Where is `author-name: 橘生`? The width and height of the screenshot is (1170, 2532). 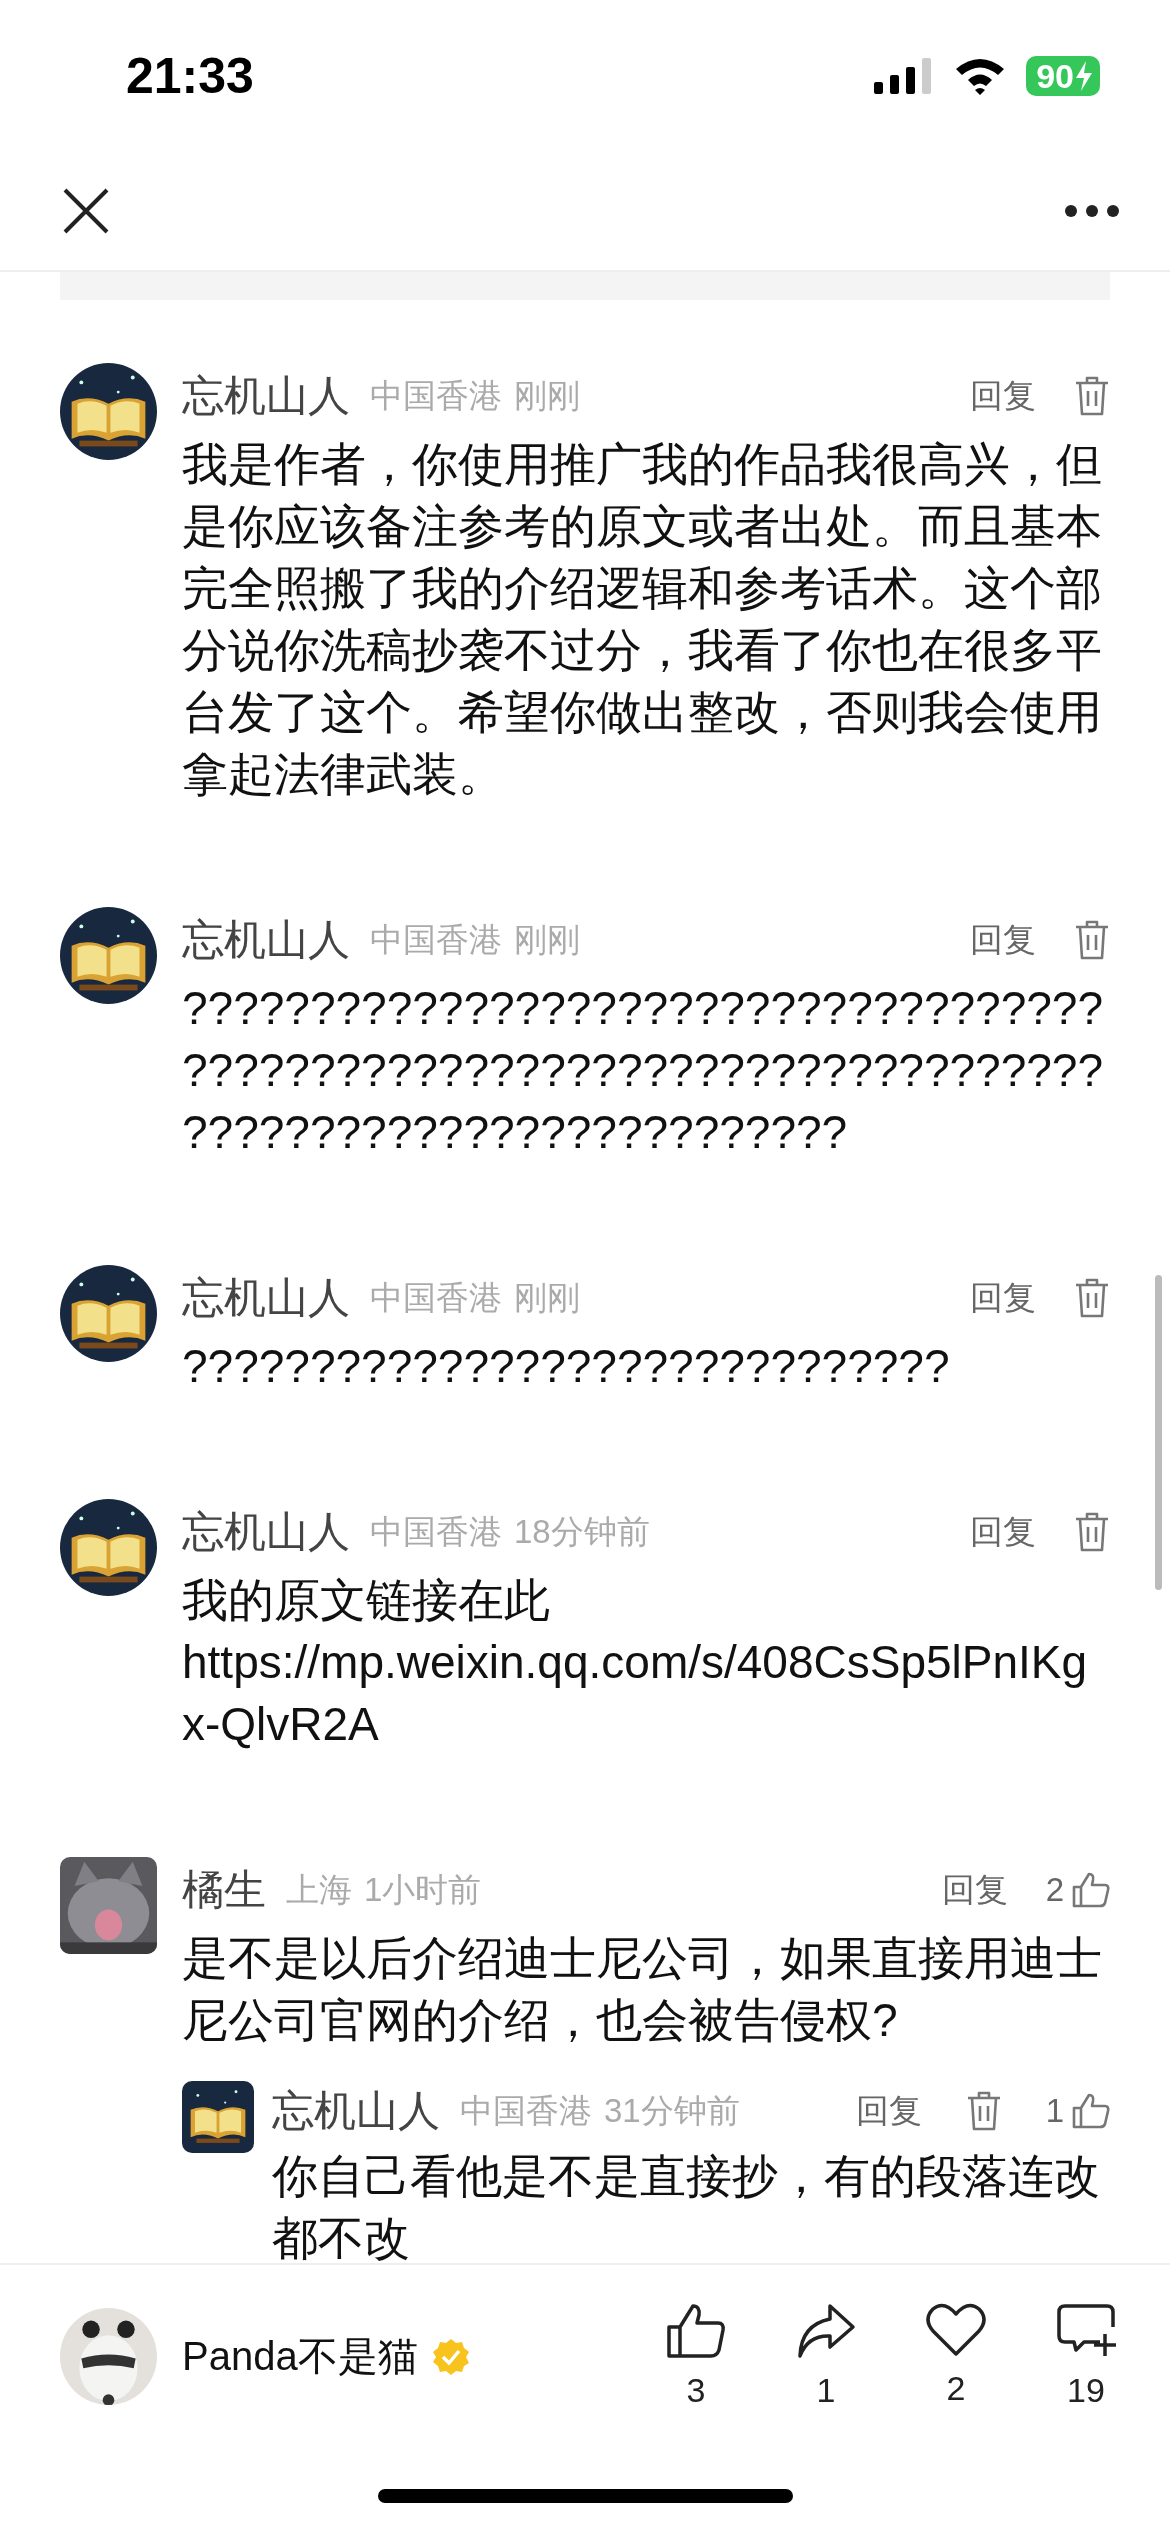 author-name: 橘生 is located at coordinates (224, 1890).